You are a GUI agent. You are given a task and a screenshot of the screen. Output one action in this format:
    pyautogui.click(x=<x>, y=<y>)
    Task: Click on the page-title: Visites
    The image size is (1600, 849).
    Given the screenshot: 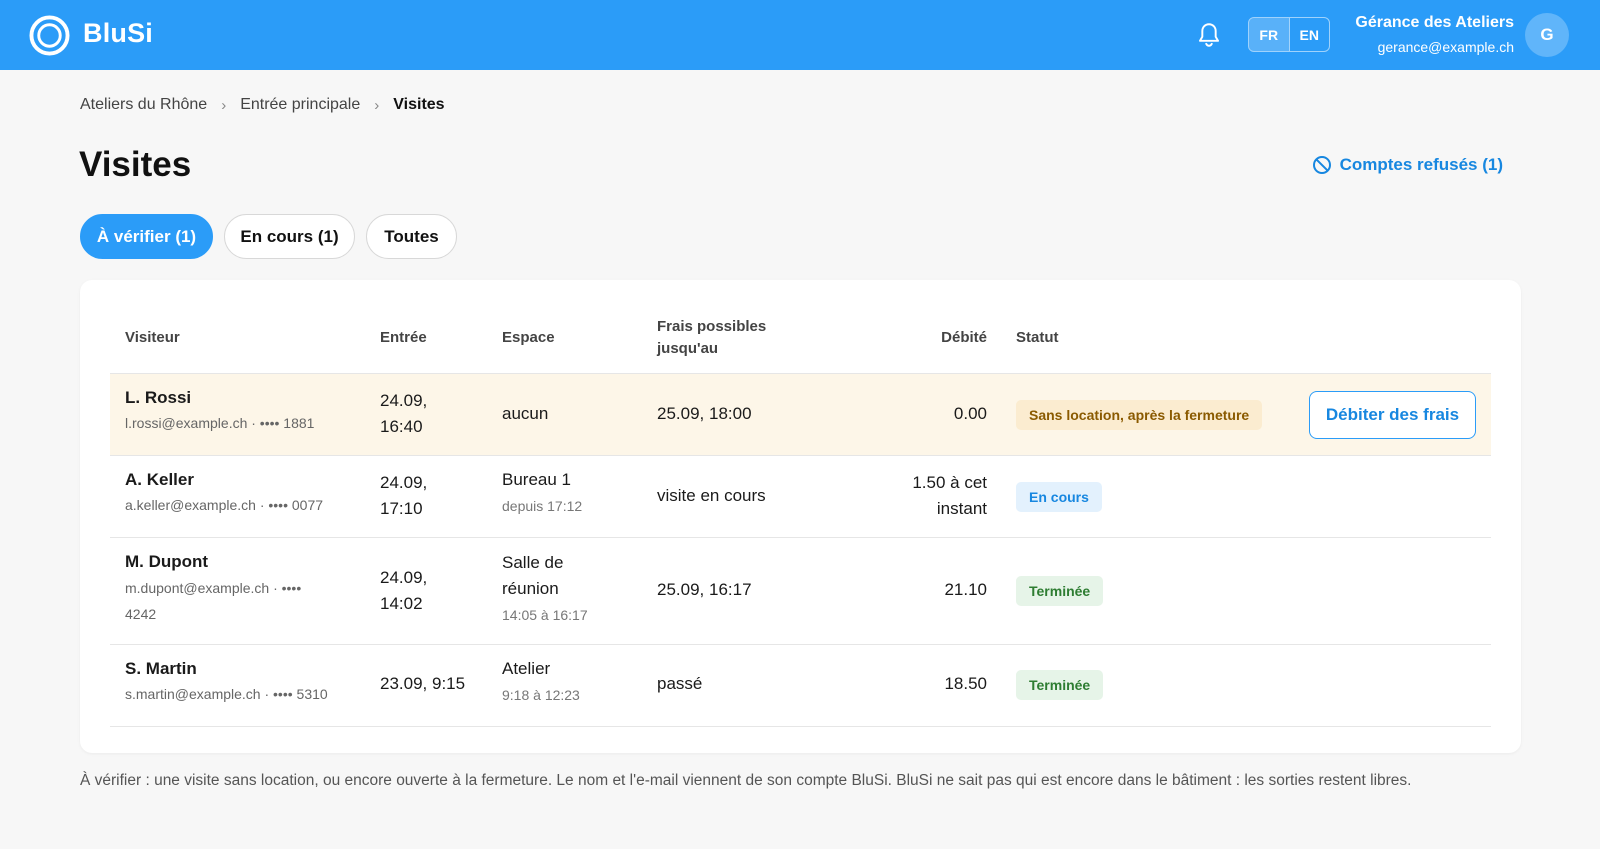 What is the action you would take?
    pyautogui.click(x=135, y=164)
    